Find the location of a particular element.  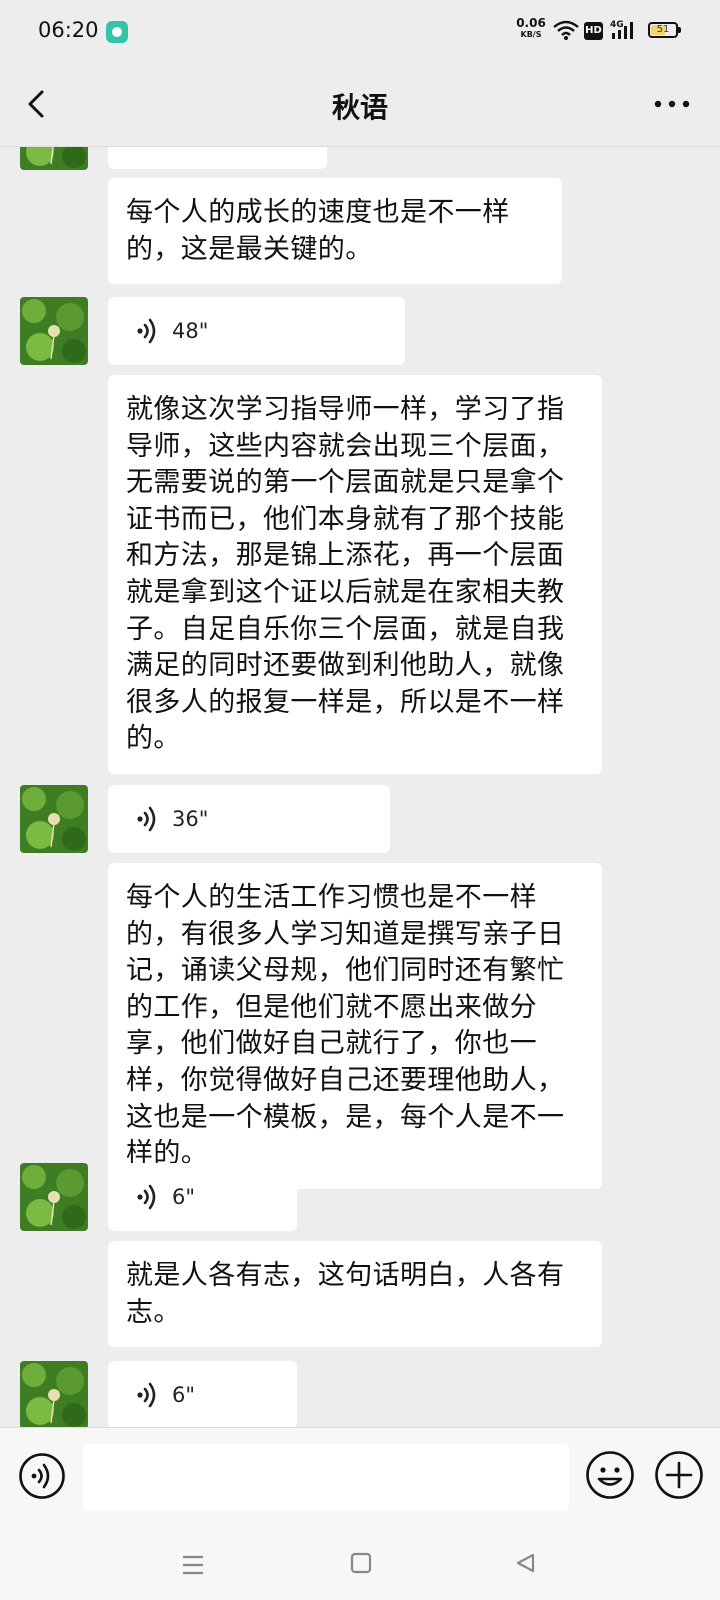

input-bar is located at coordinates (360, 1477).